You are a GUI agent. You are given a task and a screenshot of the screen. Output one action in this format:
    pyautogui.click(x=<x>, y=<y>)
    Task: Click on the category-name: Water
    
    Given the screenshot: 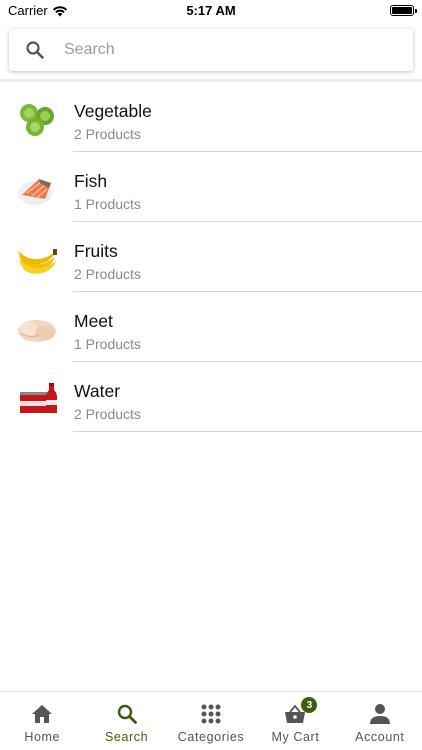 What is the action you would take?
    pyautogui.click(x=97, y=391)
    